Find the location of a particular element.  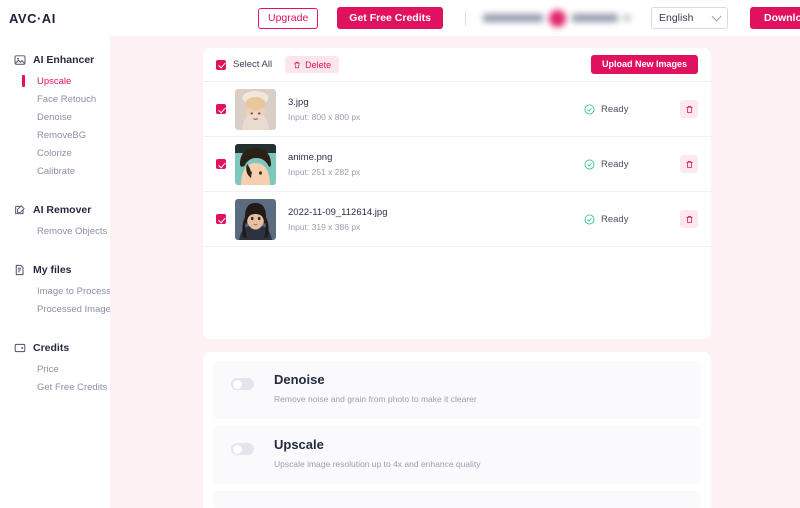

get-free-credits-button: Get Free Credits is located at coordinates (390, 18).